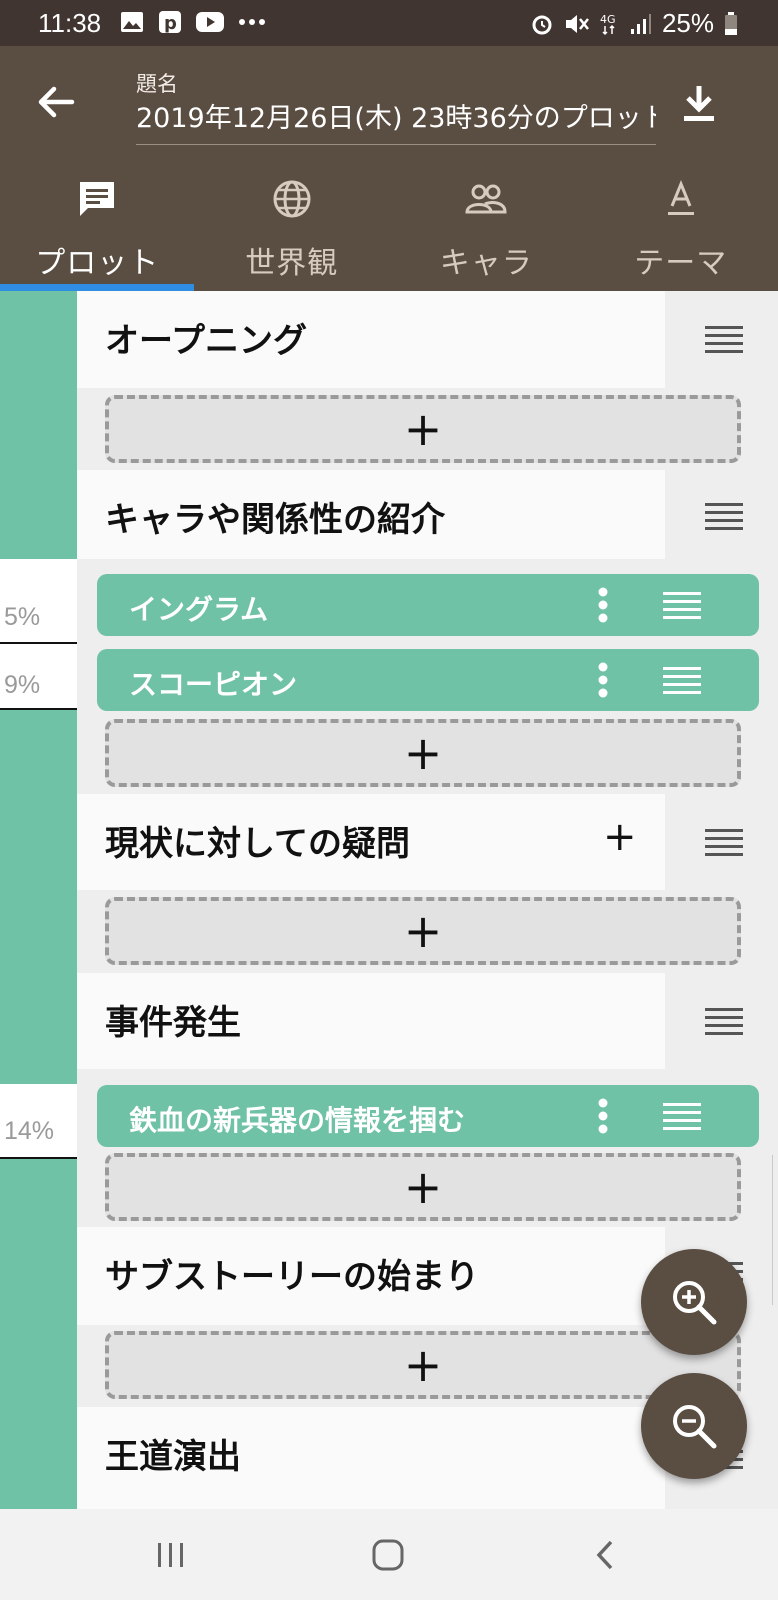 The width and height of the screenshot is (778, 1600). Describe the element at coordinates (292, 229) in the screenshot. I see `tab-world: 世界観` at that location.